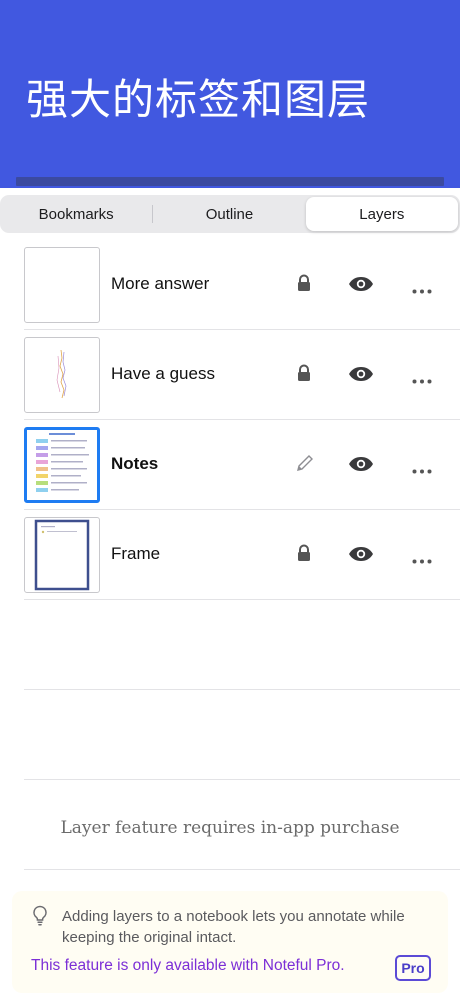  I want to click on tab-label: Layers, so click(382, 214).